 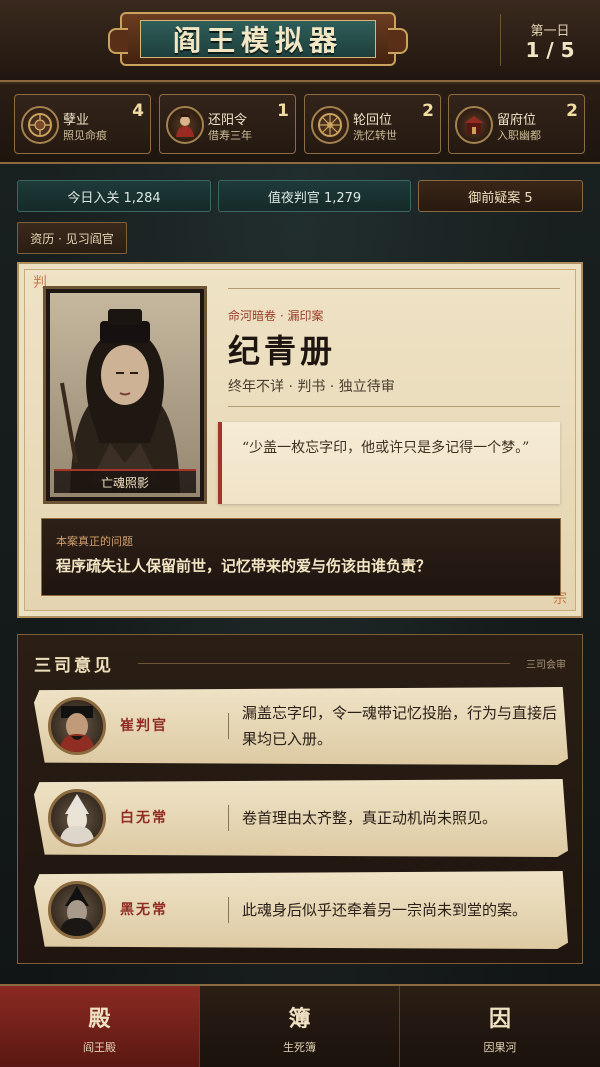 What do you see at coordinates (283, 111) in the screenshot?
I see `resource-count: 1` at bounding box center [283, 111].